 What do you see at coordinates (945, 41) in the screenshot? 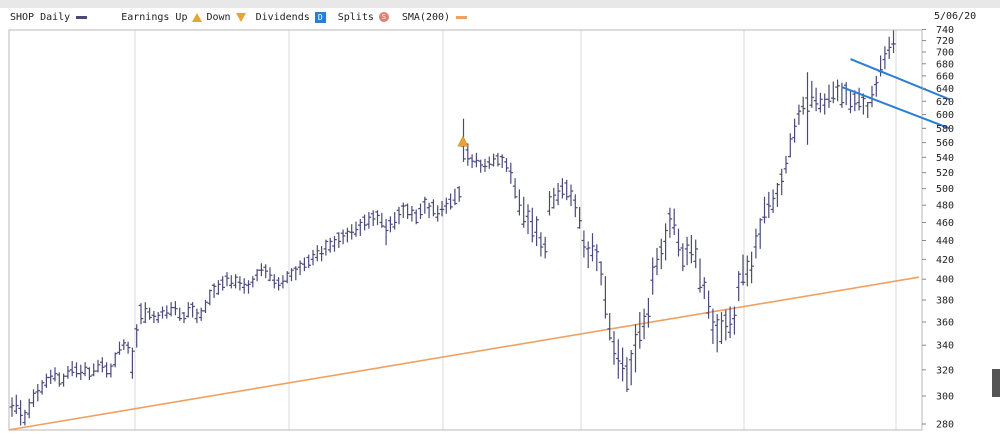
I see `y-tick-label: 720` at bounding box center [945, 41].